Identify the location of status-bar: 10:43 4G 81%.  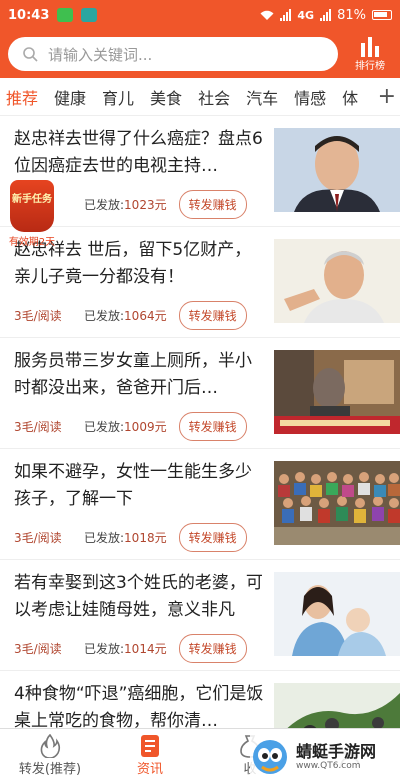
(200, 15).